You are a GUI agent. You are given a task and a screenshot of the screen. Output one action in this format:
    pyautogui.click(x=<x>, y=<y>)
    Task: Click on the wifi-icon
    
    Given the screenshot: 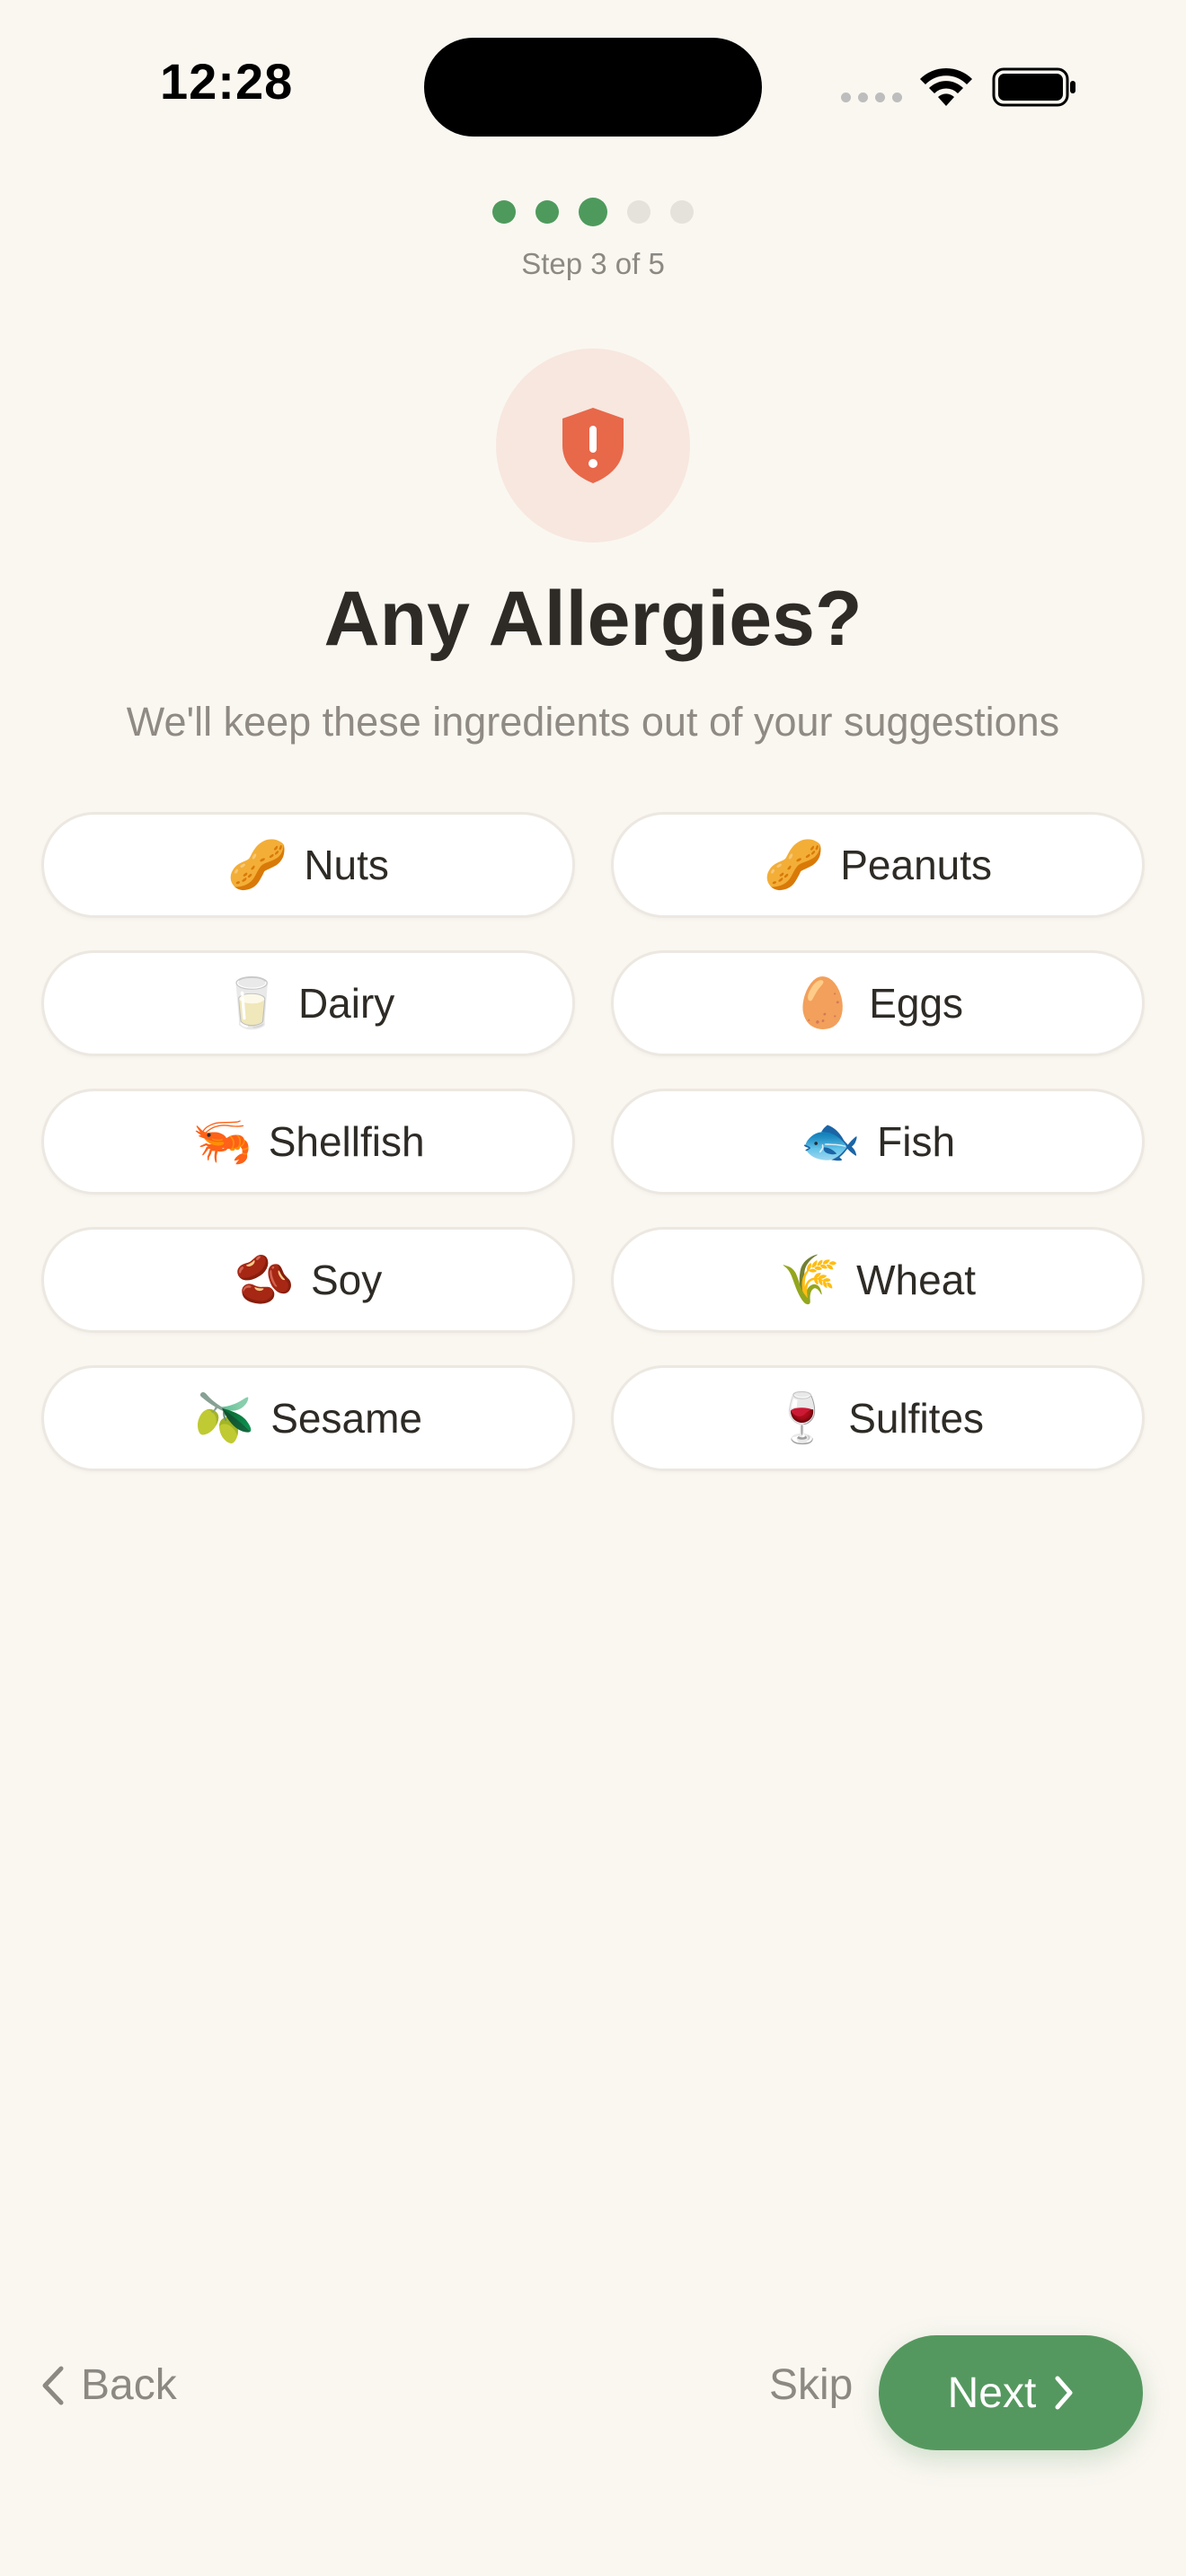 What is the action you would take?
    pyautogui.click(x=946, y=86)
    